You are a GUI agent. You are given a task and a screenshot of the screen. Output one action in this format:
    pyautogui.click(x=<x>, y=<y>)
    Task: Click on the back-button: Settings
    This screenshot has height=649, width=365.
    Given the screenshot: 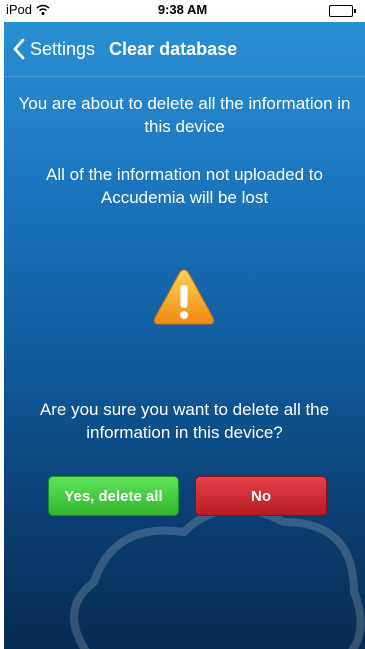 What is the action you would take?
    pyautogui.click(x=53, y=49)
    